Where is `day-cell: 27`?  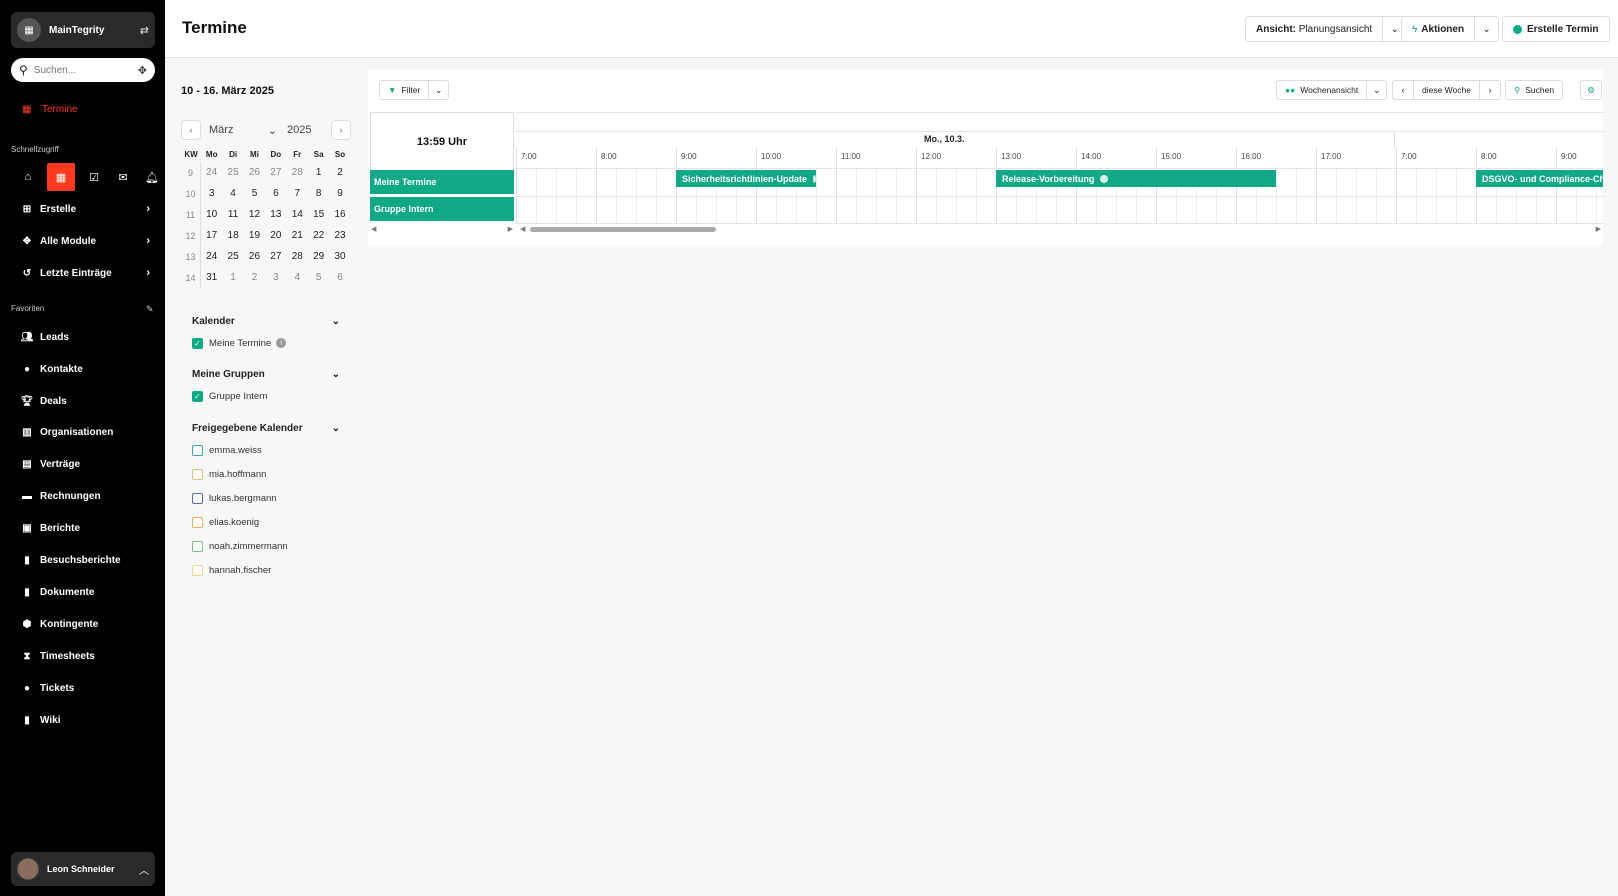
day-cell: 27 is located at coordinates (275, 256).